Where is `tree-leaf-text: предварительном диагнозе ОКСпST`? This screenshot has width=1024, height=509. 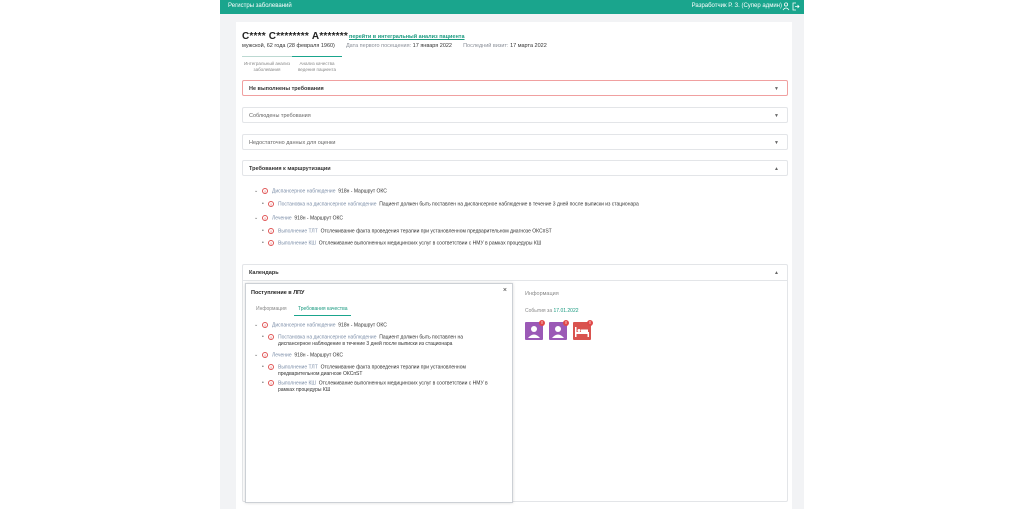 tree-leaf-text: предварительном диагнозе ОКСпST is located at coordinates (320, 374).